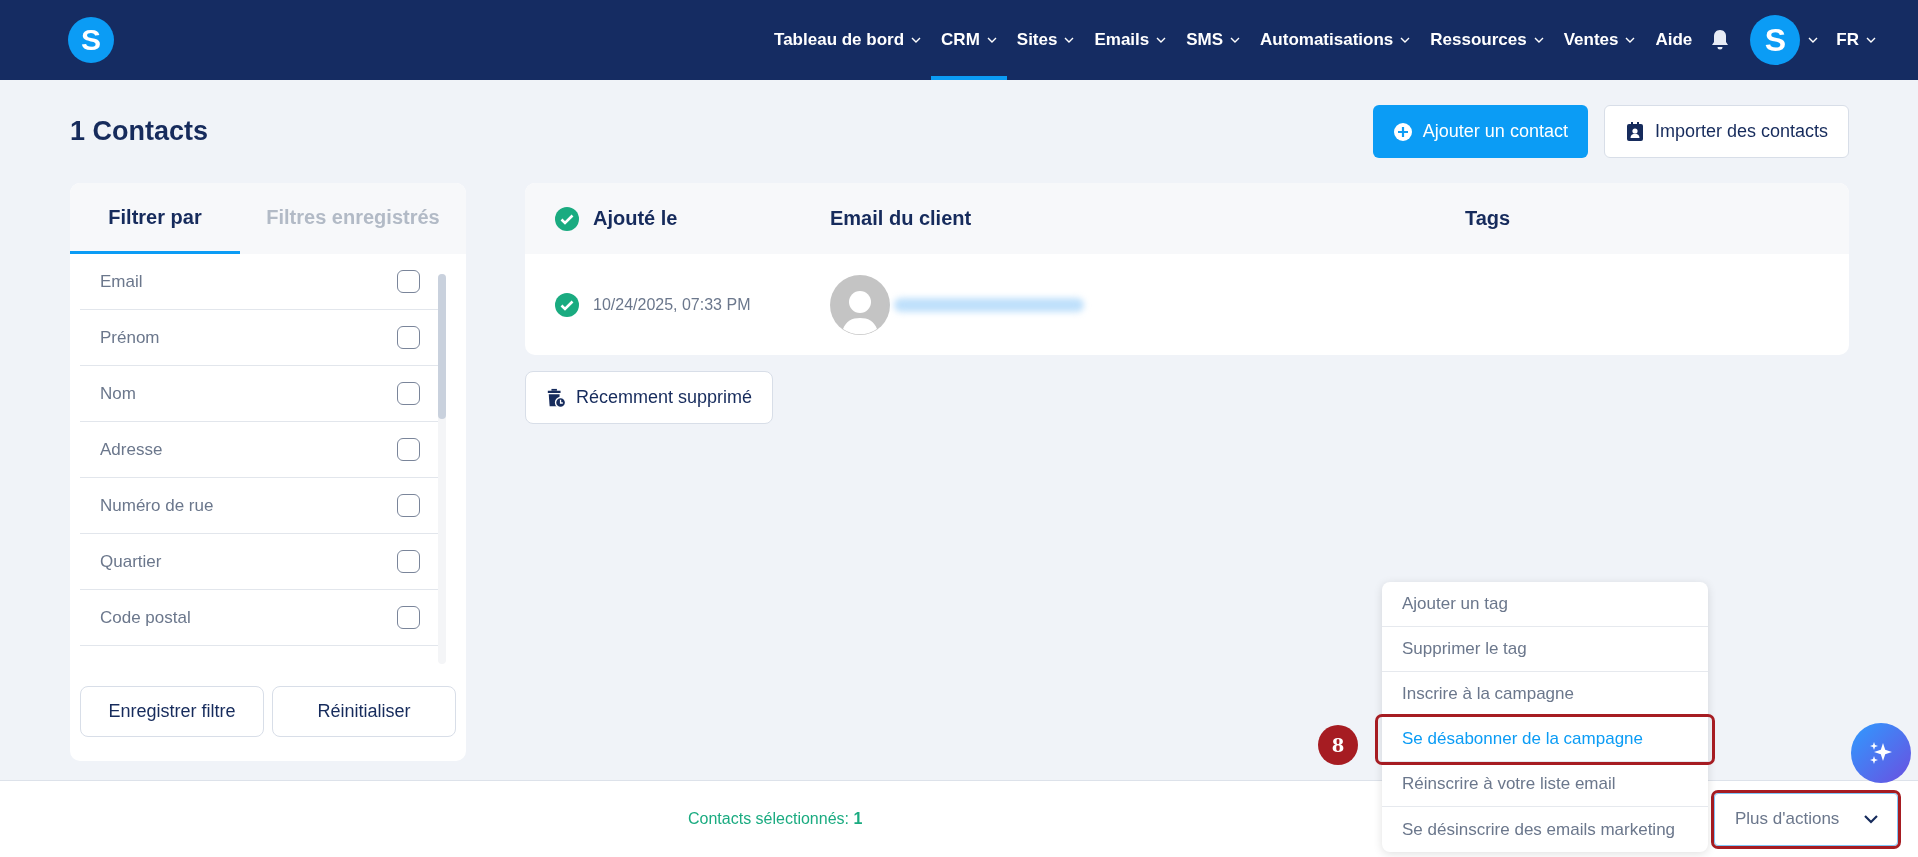 The width and height of the screenshot is (1918, 857). What do you see at coordinates (1634, 131) in the screenshot?
I see `contact-card-icon` at bounding box center [1634, 131].